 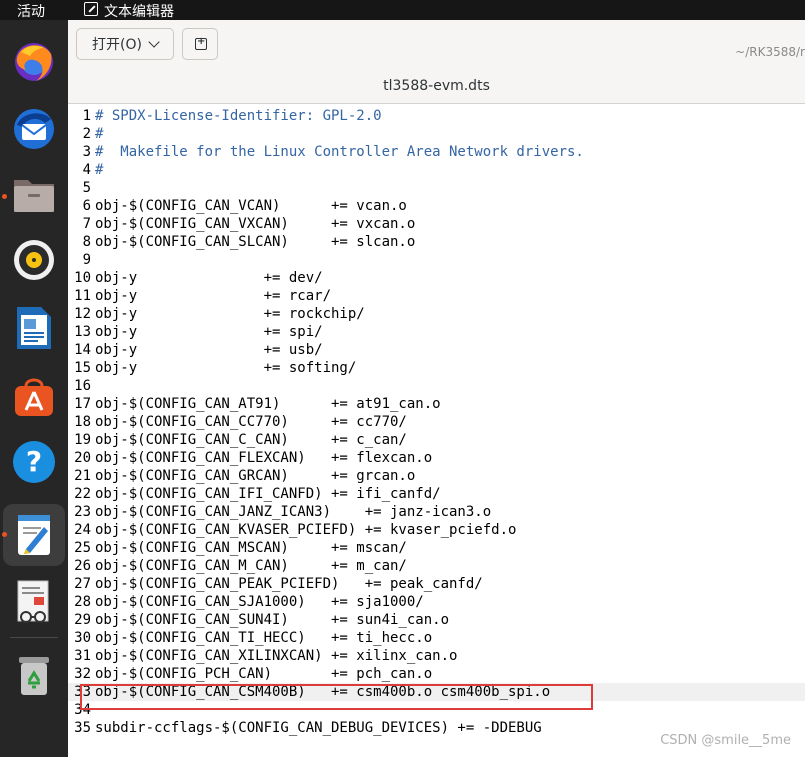 What do you see at coordinates (436, 206) in the screenshot?
I see `code-line: 6 obj-$(CONFIG_CAN_VCAN) += vcan.o` at bounding box center [436, 206].